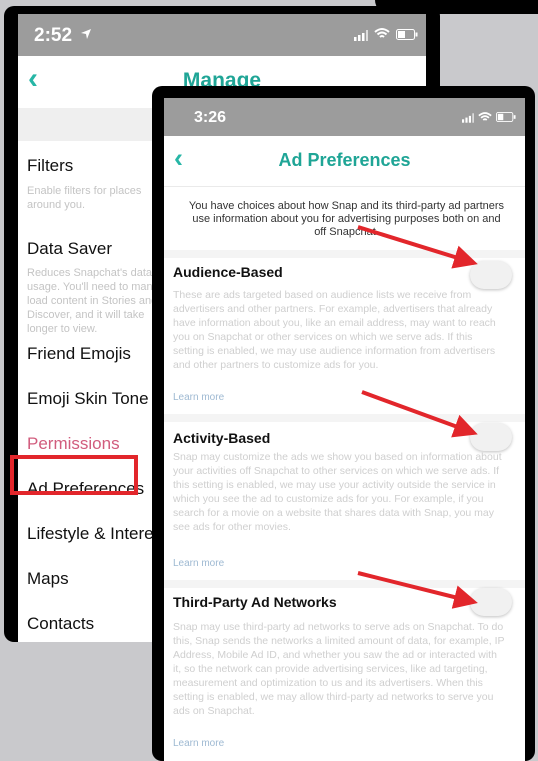 This screenshot has height=761, width=538. Describe the element at coordinates (255, 602) in the screenshot. I see `third-party-title: Third-Party Ad Networks` at that location.